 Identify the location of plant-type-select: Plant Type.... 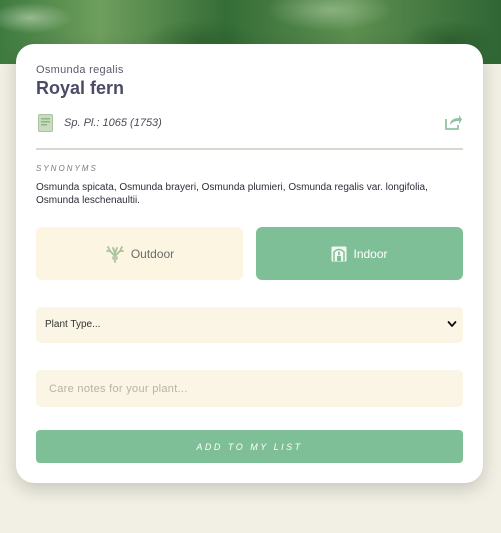
(249, 325).